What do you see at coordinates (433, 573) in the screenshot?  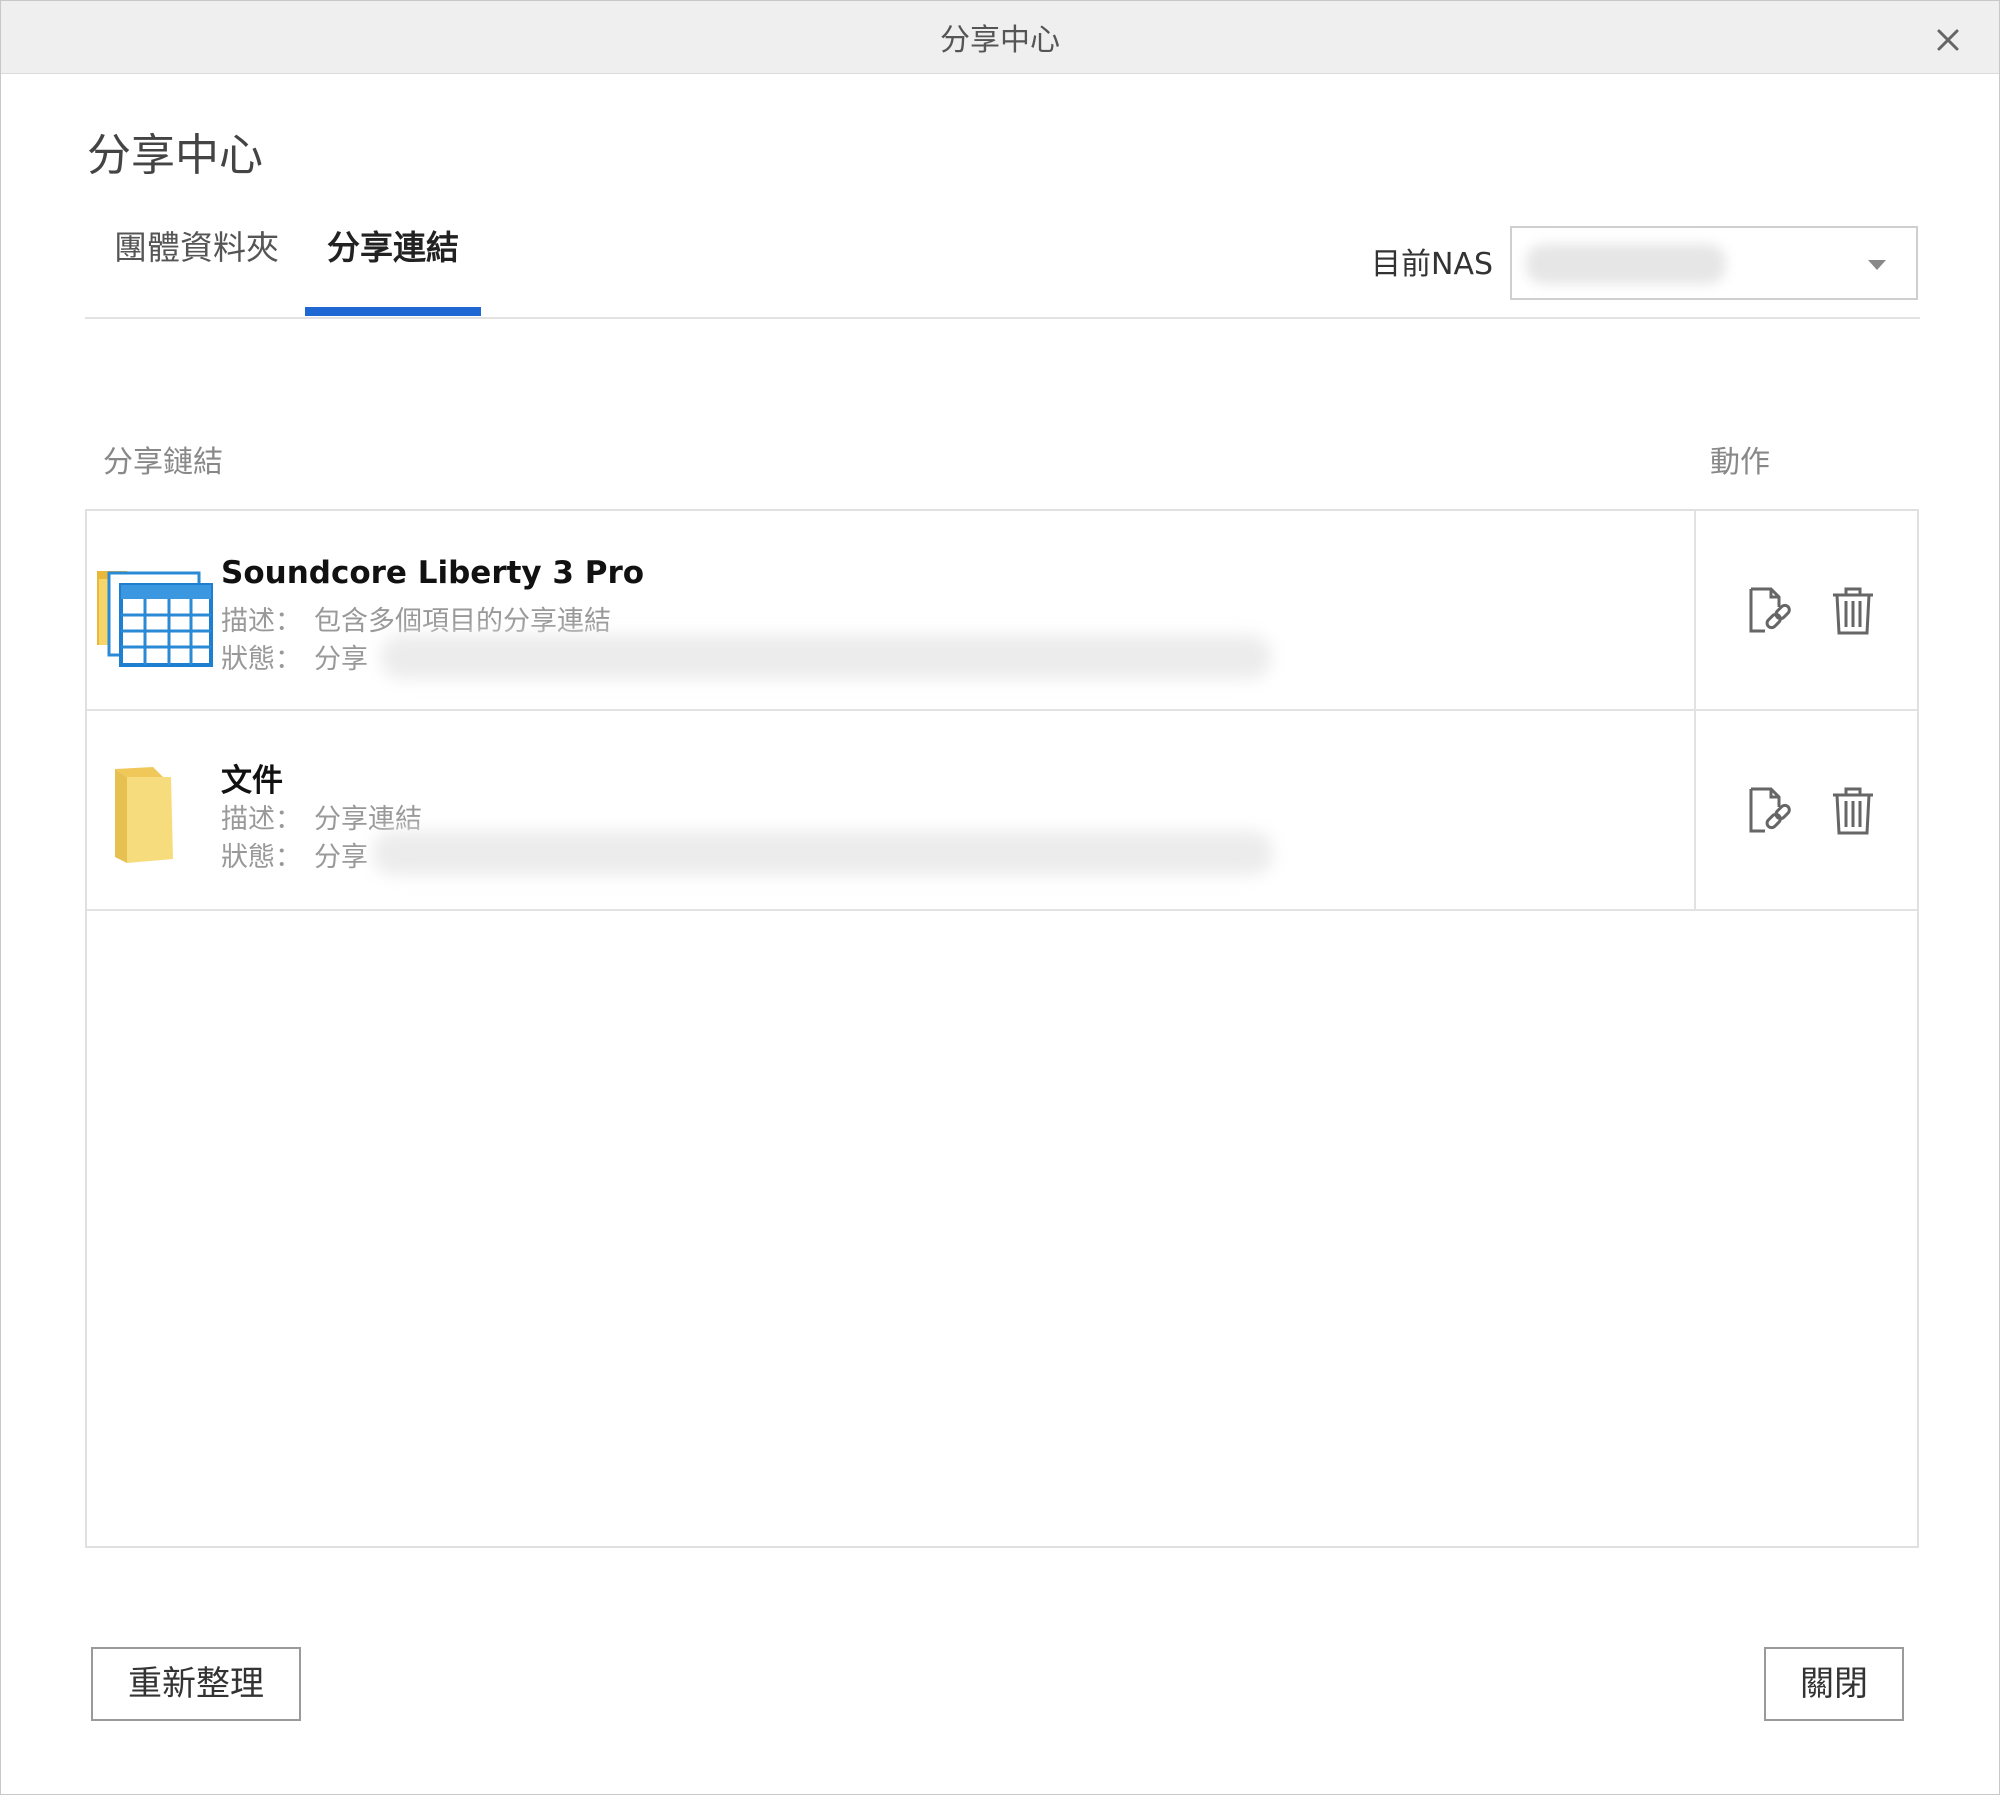 I see `row-name: Soundcore Liberty 3 Pro` at bounding box center [433, 573].